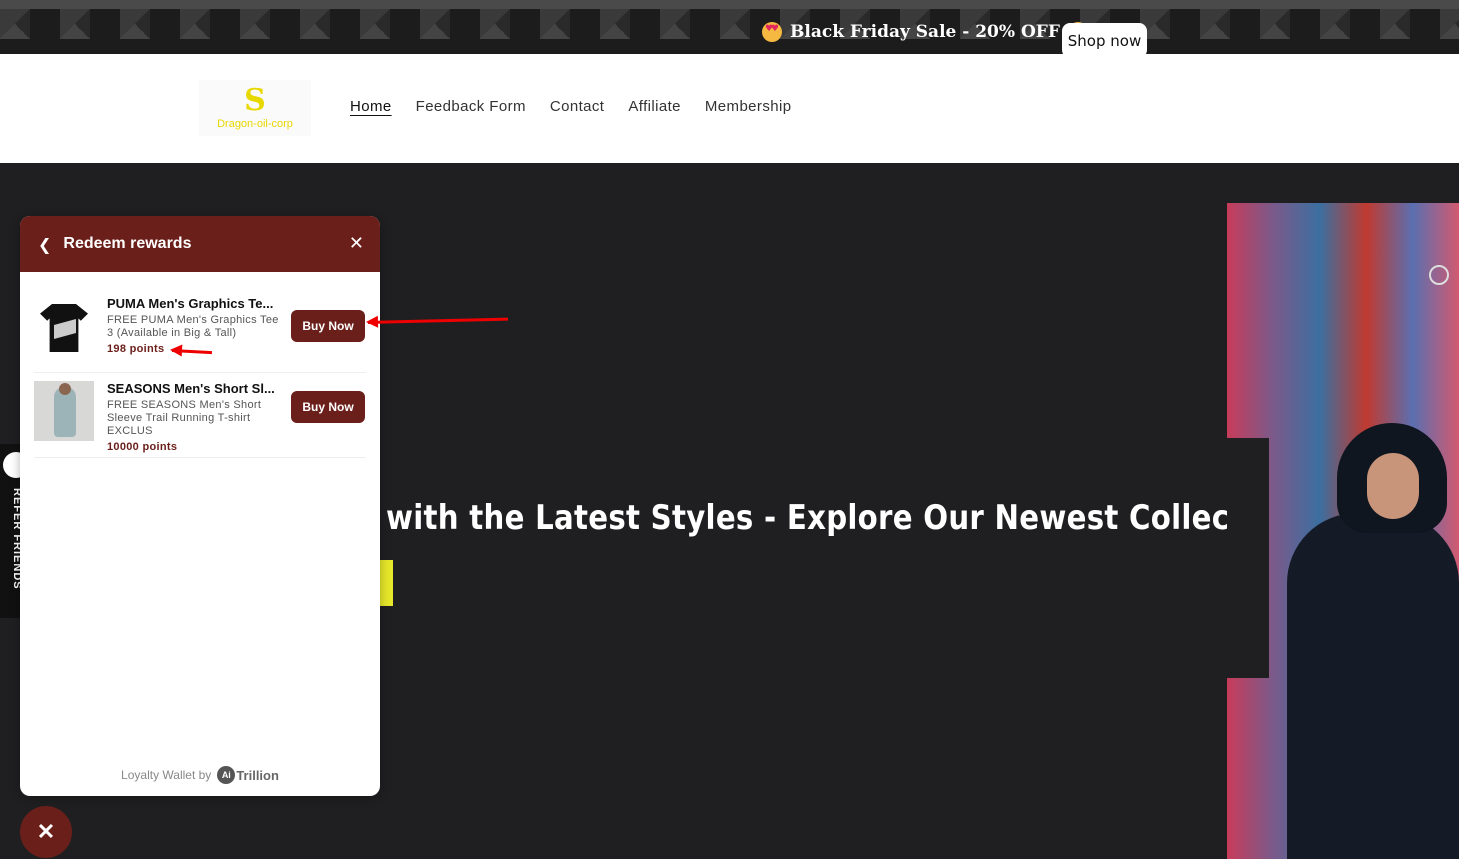  What do you see at coordinates (729, 4) in the screenshot?
I see `browser-top-edge` at bounding box center [729, 4].